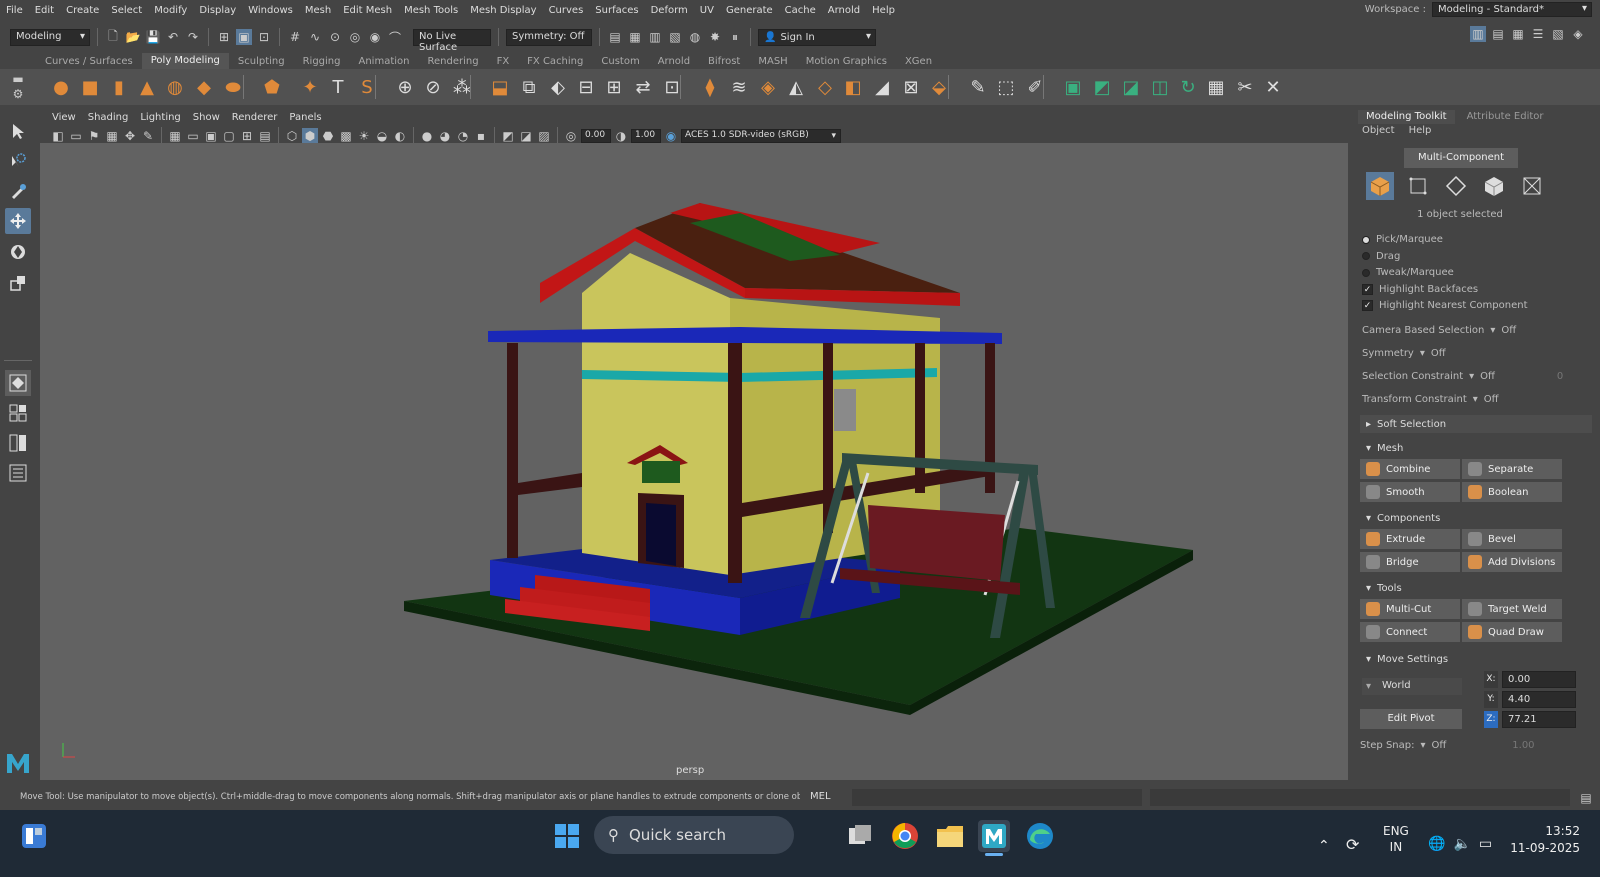 The height and width of the screenshot is (877, 1600). Describe the element at coordinates (621, 136) in the screenshot. I see `gamma-icon: ◑` at that location.